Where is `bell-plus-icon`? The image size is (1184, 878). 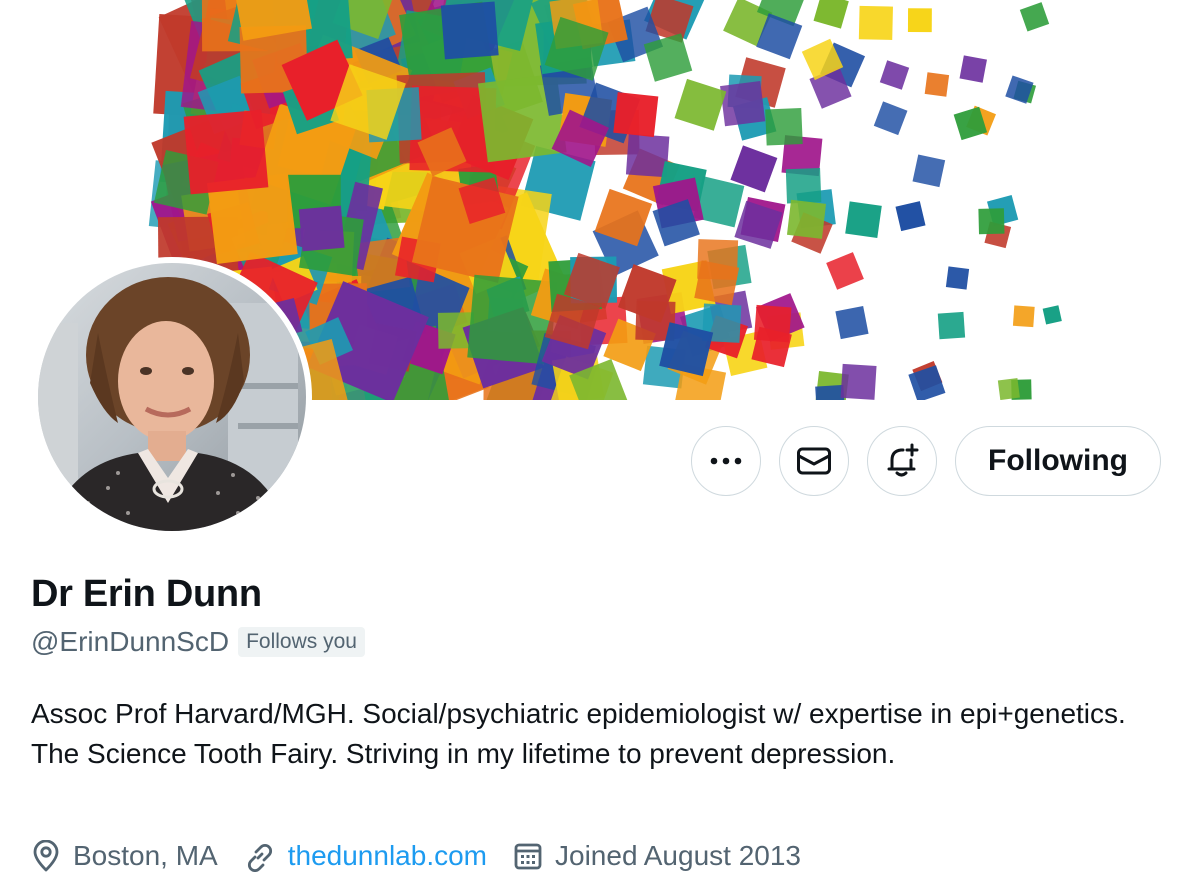 bell-plus-icon is located at coordinates (903, 460).